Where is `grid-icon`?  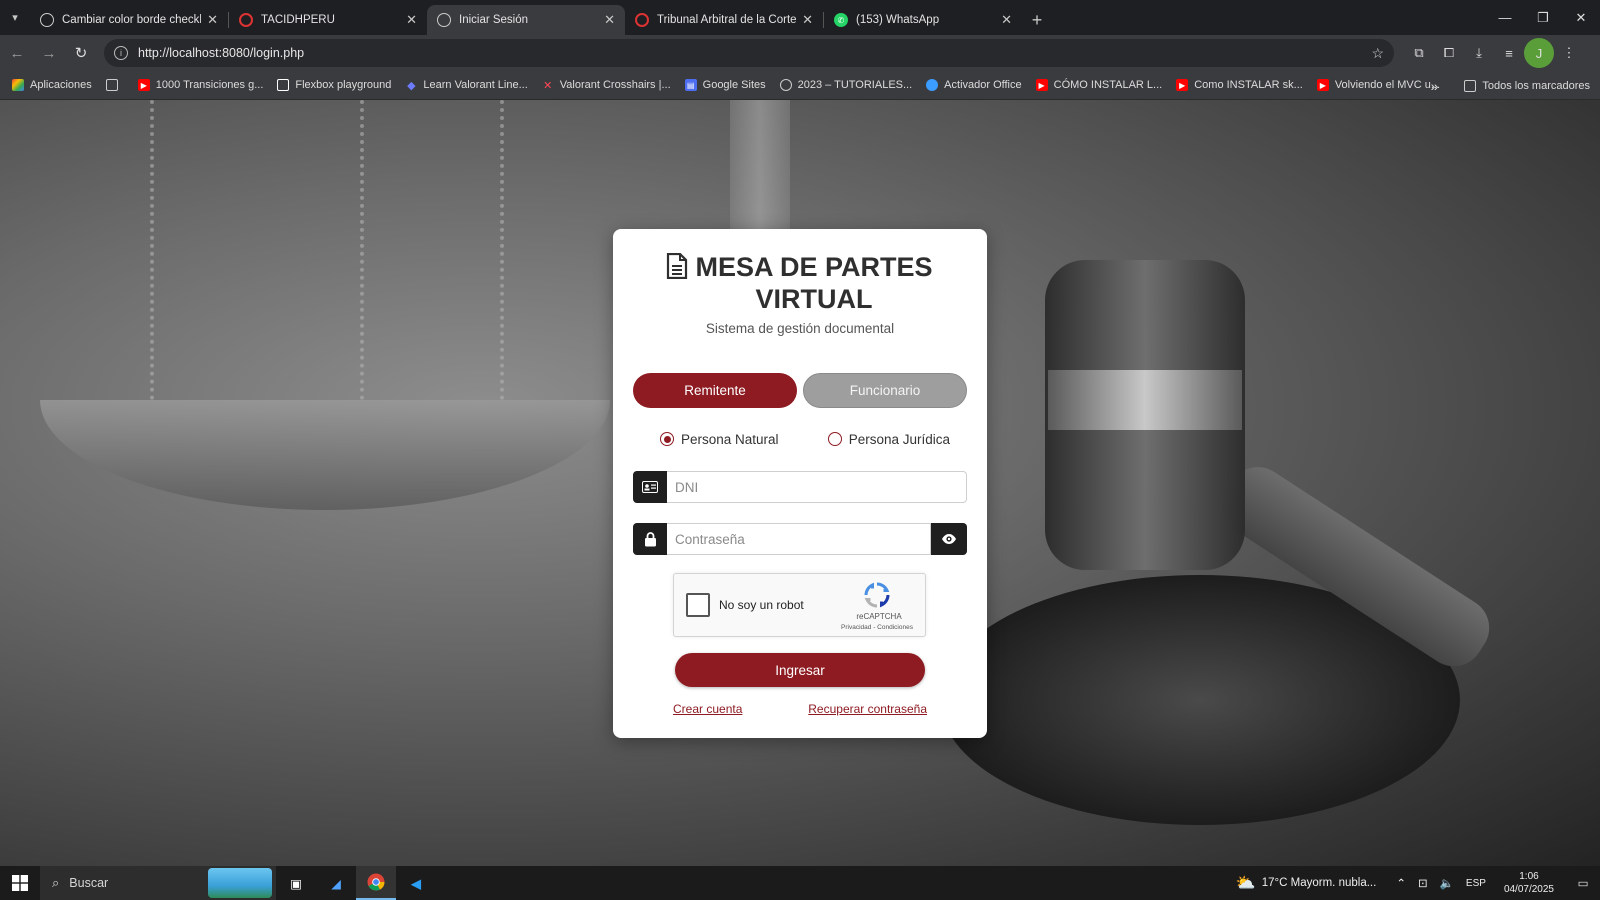
grid-icon is located at coordinates (111, 85).